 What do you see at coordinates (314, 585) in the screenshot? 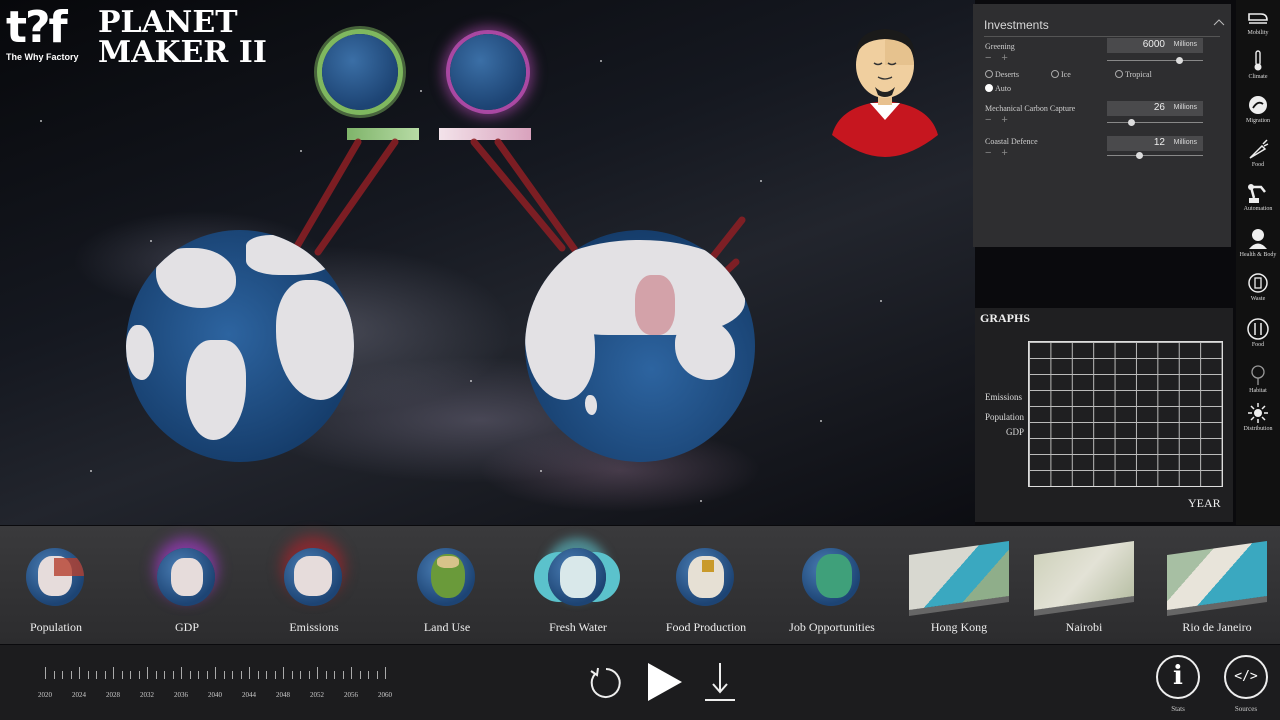
I see `layer-item-emissions: Emissions` at bounding box center [314, 585].